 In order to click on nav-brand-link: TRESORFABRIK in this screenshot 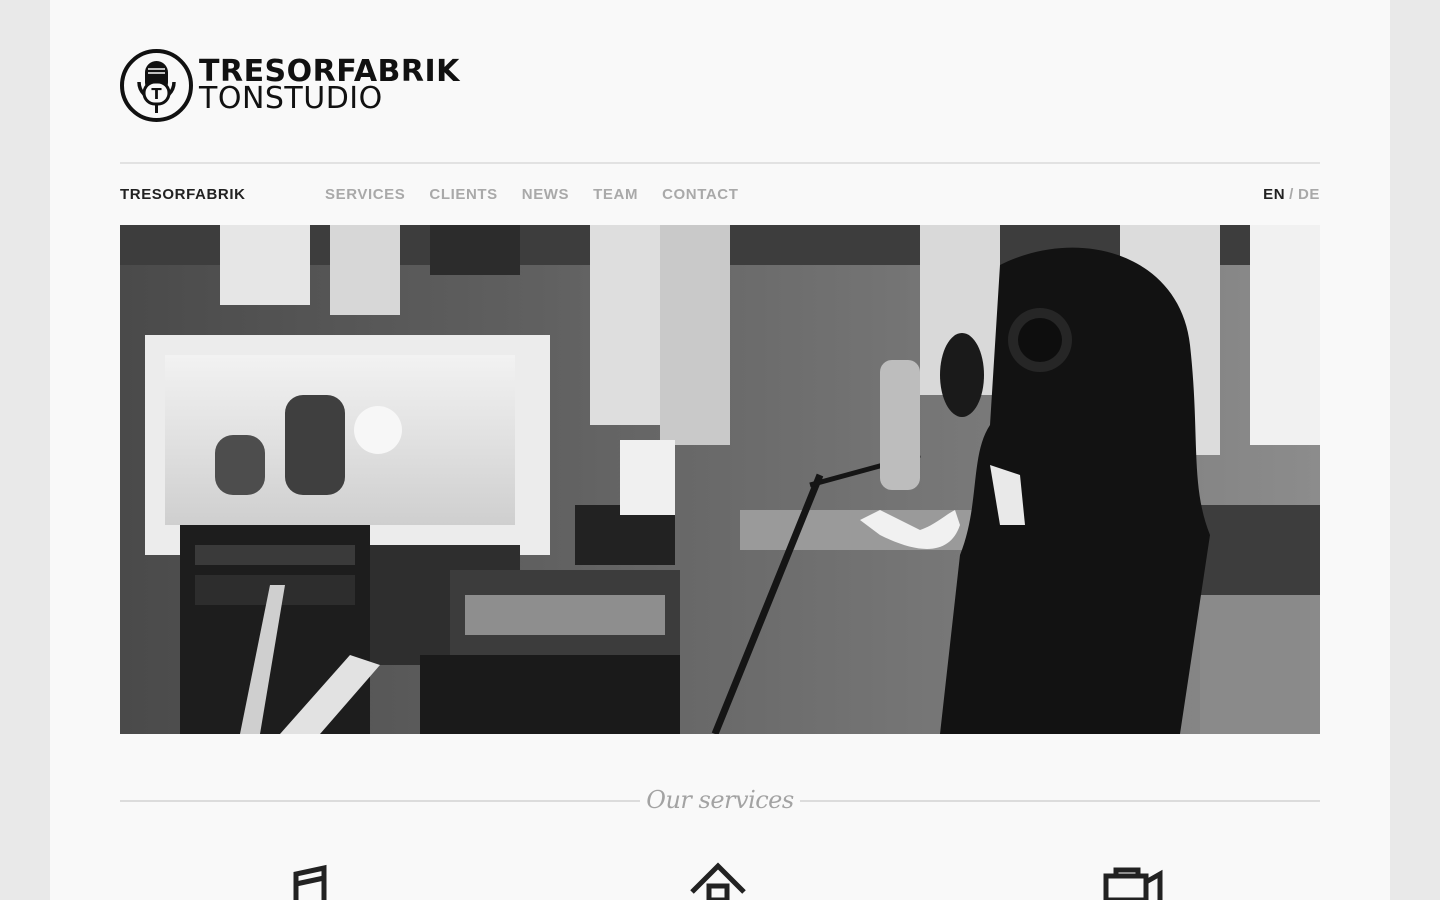, I will do `click(183, 194)`.